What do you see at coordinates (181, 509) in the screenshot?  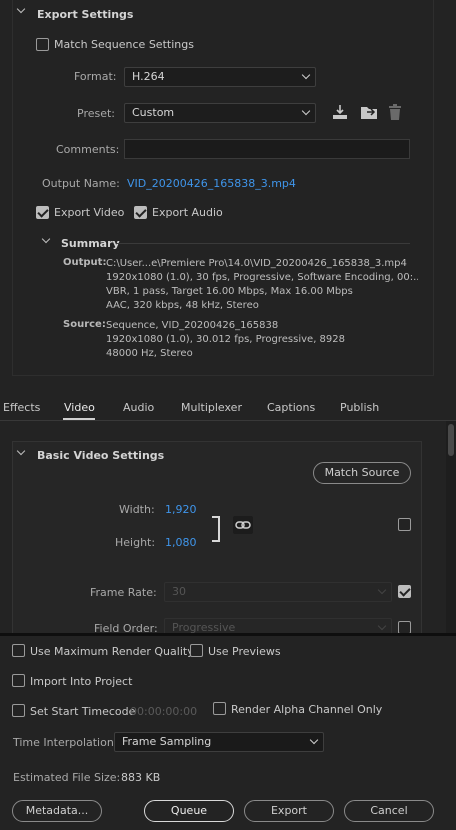 I see `width-value: 1,920` at bounding box center [181, 509].